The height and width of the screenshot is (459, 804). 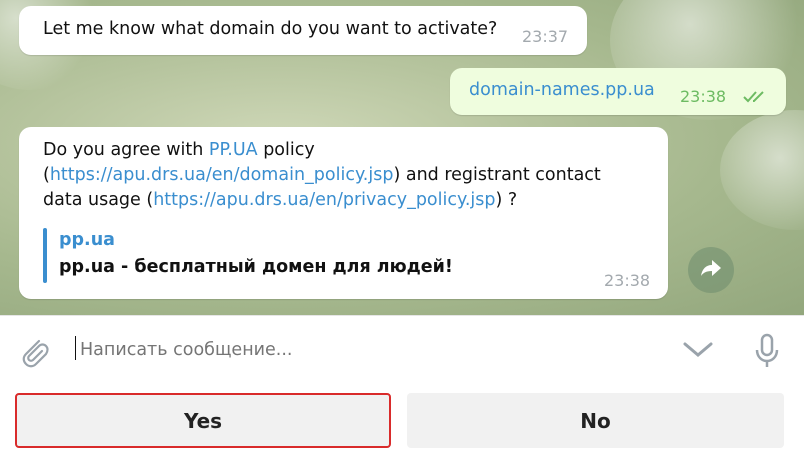 I want to click on message-time: 23:37, so click(x=545, y=36).